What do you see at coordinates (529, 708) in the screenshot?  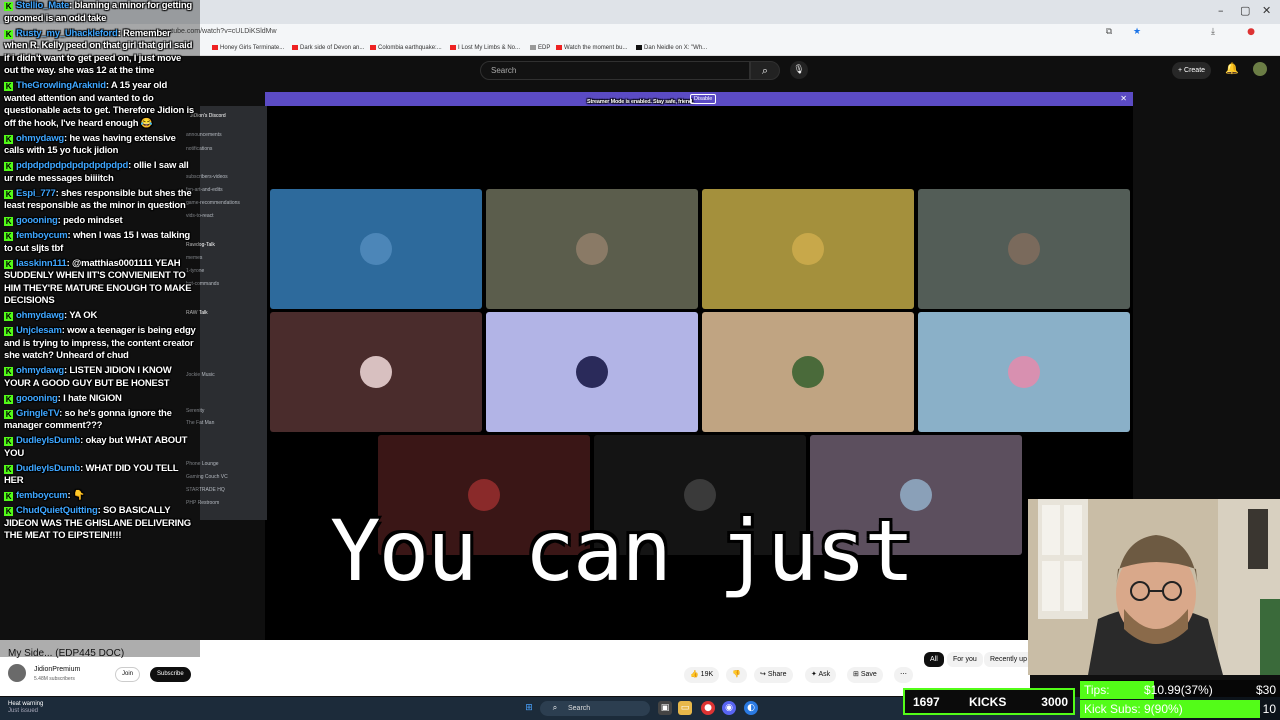 I see `windows-start-icon: ⊞` at bounding box center [529, 708].